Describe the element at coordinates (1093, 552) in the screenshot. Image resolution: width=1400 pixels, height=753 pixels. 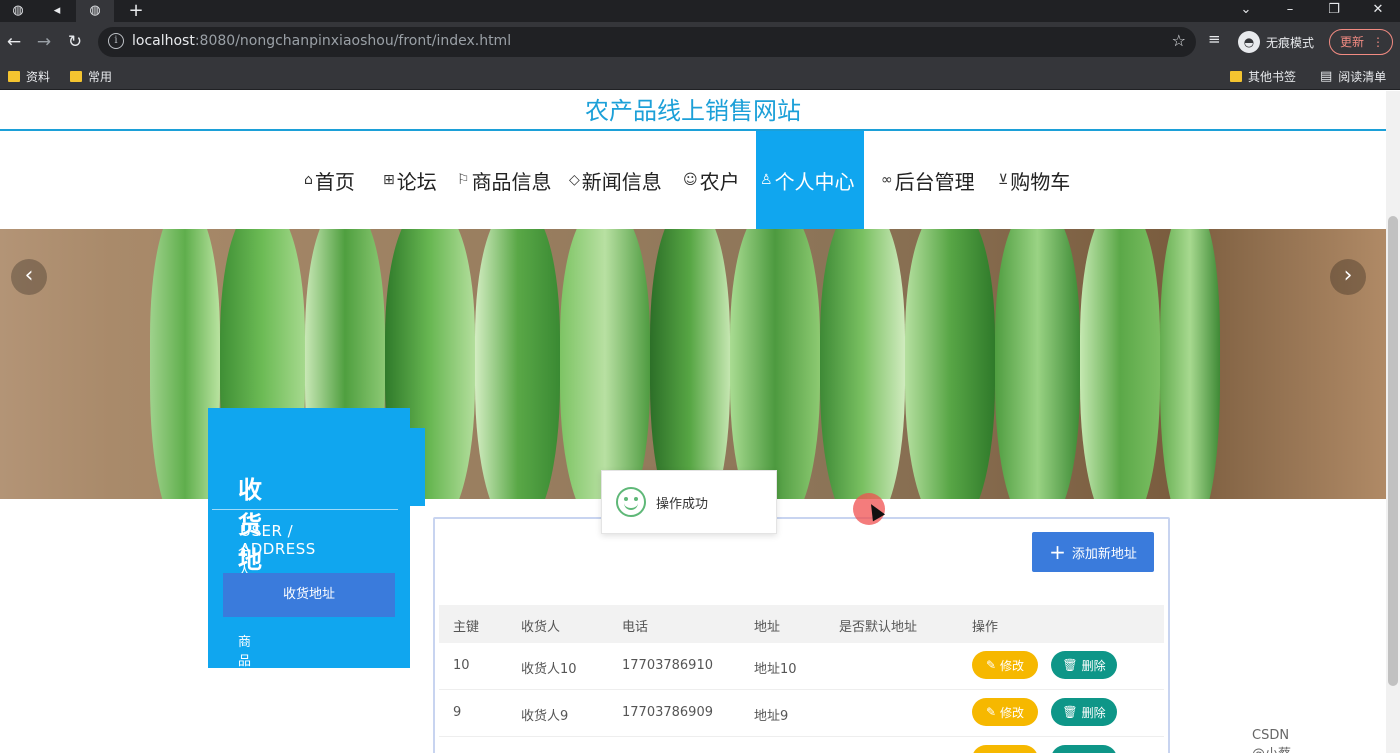
I see `add-address-button: + 添加新地址` at that location.